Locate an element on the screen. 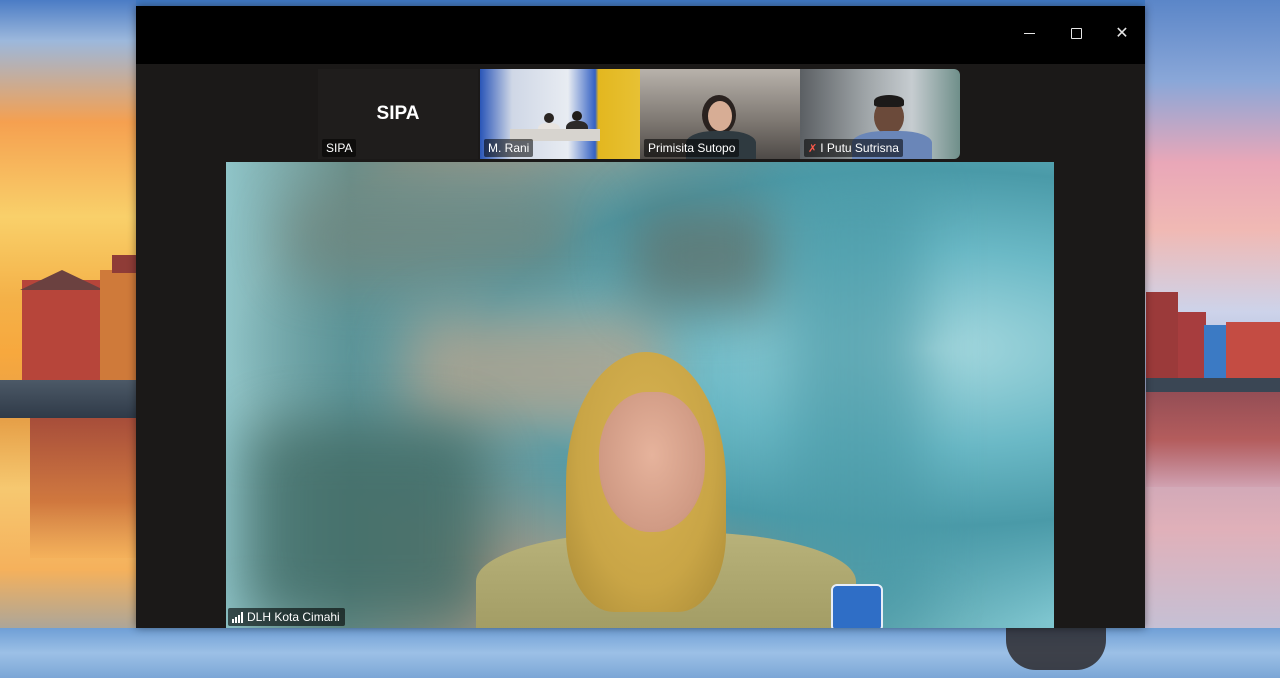  participant-name: SIPA is located at coordinates (339, 148).